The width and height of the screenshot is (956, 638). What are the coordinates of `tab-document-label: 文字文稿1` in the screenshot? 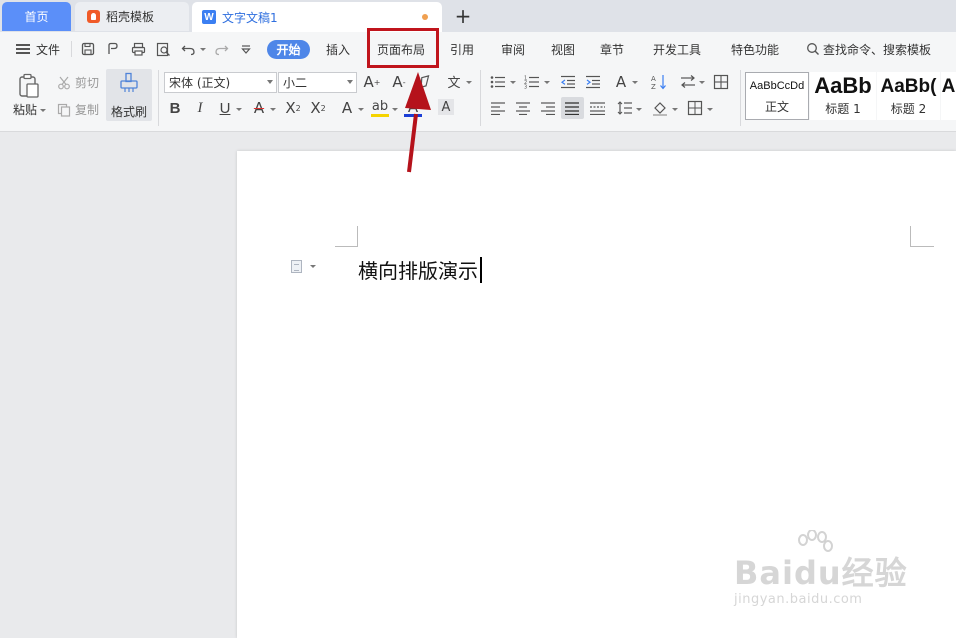 It's located at (250, 17).